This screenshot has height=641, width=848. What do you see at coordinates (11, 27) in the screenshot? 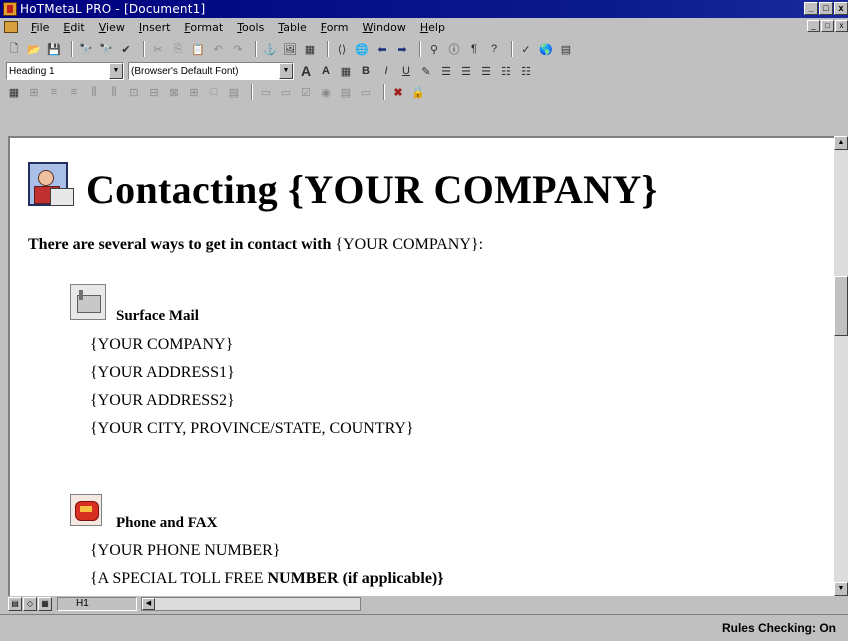
I see `document-icon` at bounding box center [11, 27].